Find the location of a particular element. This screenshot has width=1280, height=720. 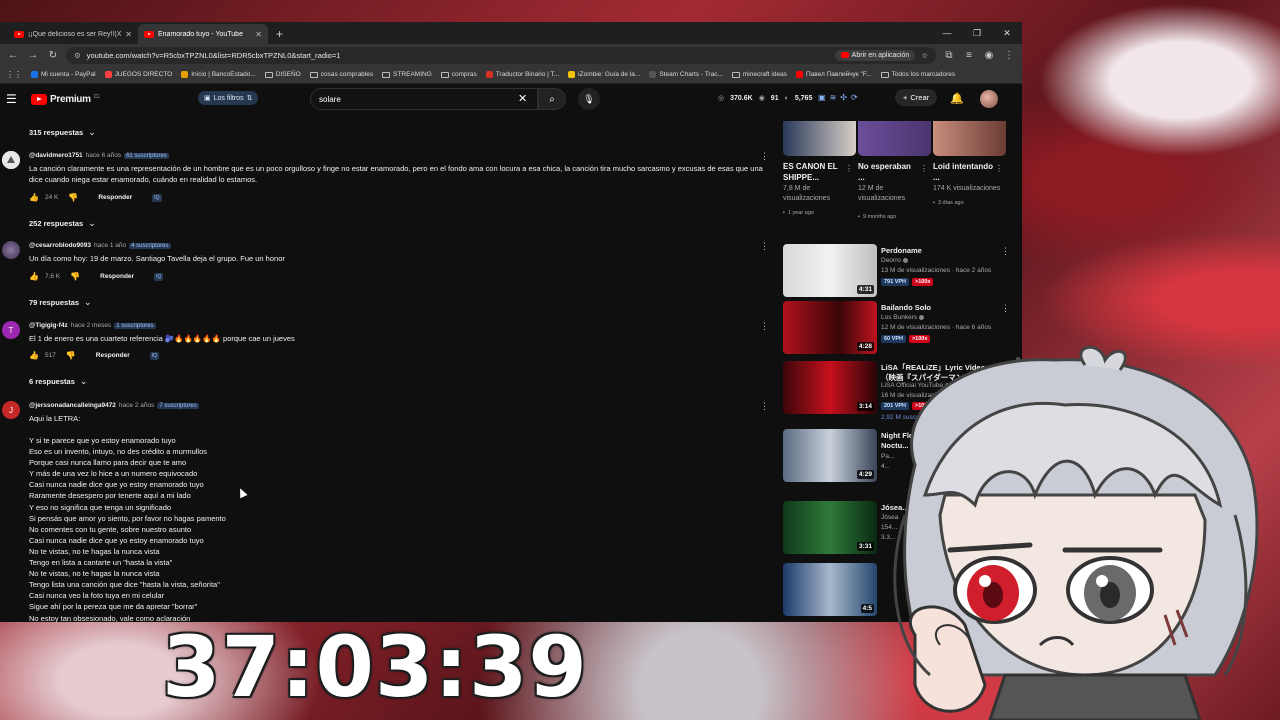

media-icon: ≡ is located at coordinates (969, 55).